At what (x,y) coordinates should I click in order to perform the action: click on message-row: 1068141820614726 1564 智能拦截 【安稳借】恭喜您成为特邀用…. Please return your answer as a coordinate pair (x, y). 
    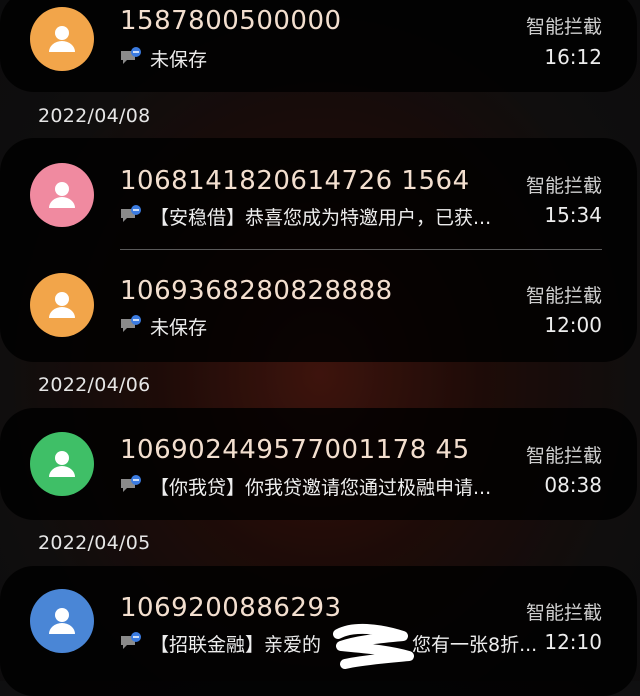
    Looking at the image, I should click on (318, 188).